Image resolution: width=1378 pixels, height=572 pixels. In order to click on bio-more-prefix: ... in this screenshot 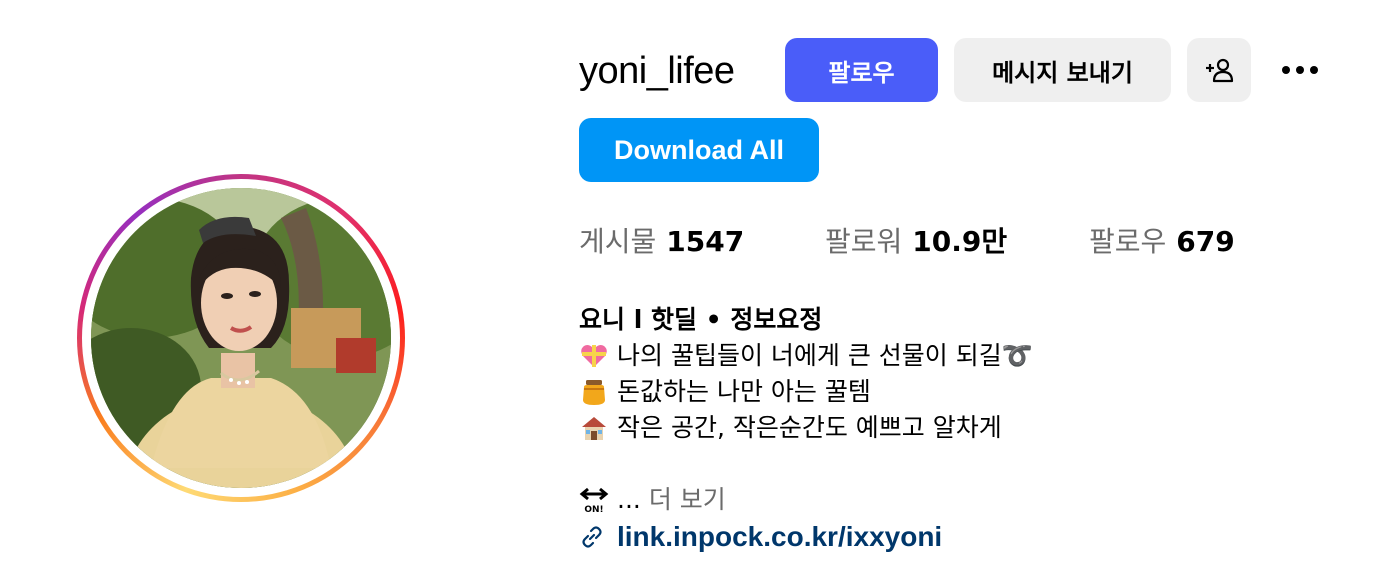, I will do `click(629, 499)`.